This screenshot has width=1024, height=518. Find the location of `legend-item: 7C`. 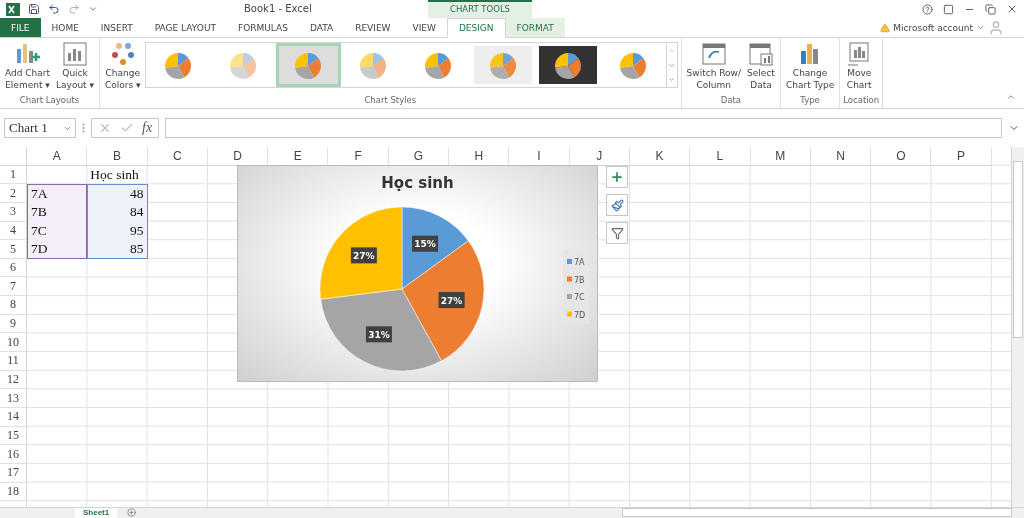

legend-item: 7C is located at coordinates (576, 297).